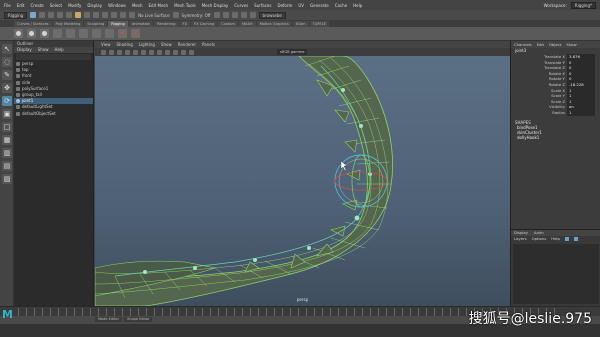  What do you see at coordinates (31, 33) in the screenshot?
I see `ik-handle-icon` at bounding box center [31, 33].